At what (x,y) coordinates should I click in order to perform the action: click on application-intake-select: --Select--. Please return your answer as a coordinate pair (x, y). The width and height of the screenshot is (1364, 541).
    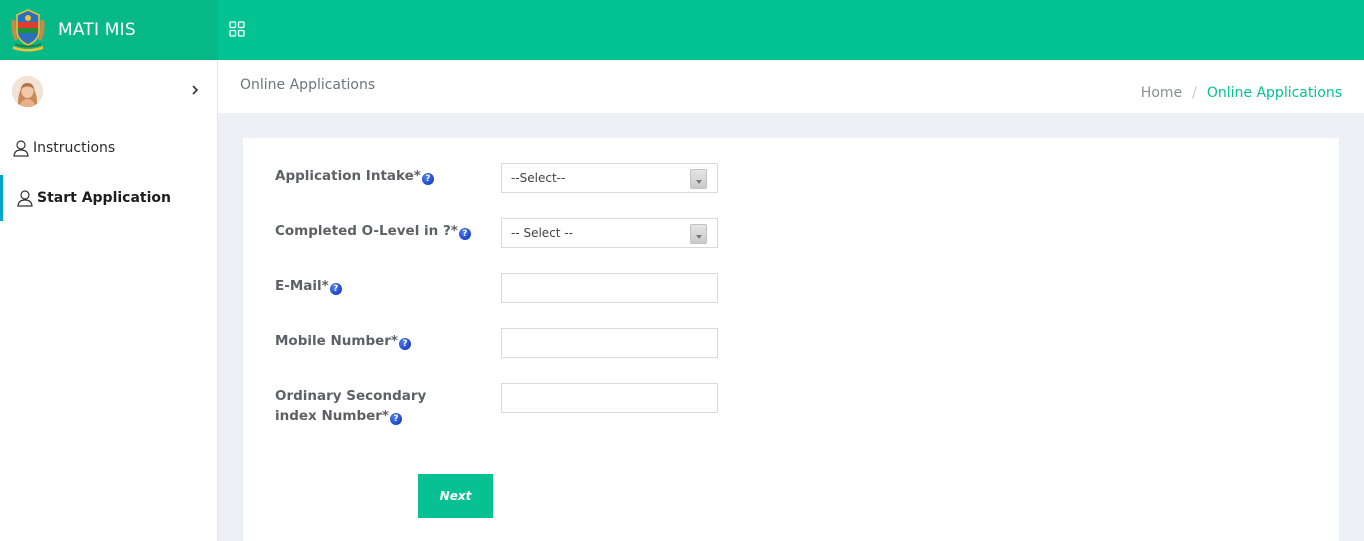
    Looking at the image, I should click on (609, 178).